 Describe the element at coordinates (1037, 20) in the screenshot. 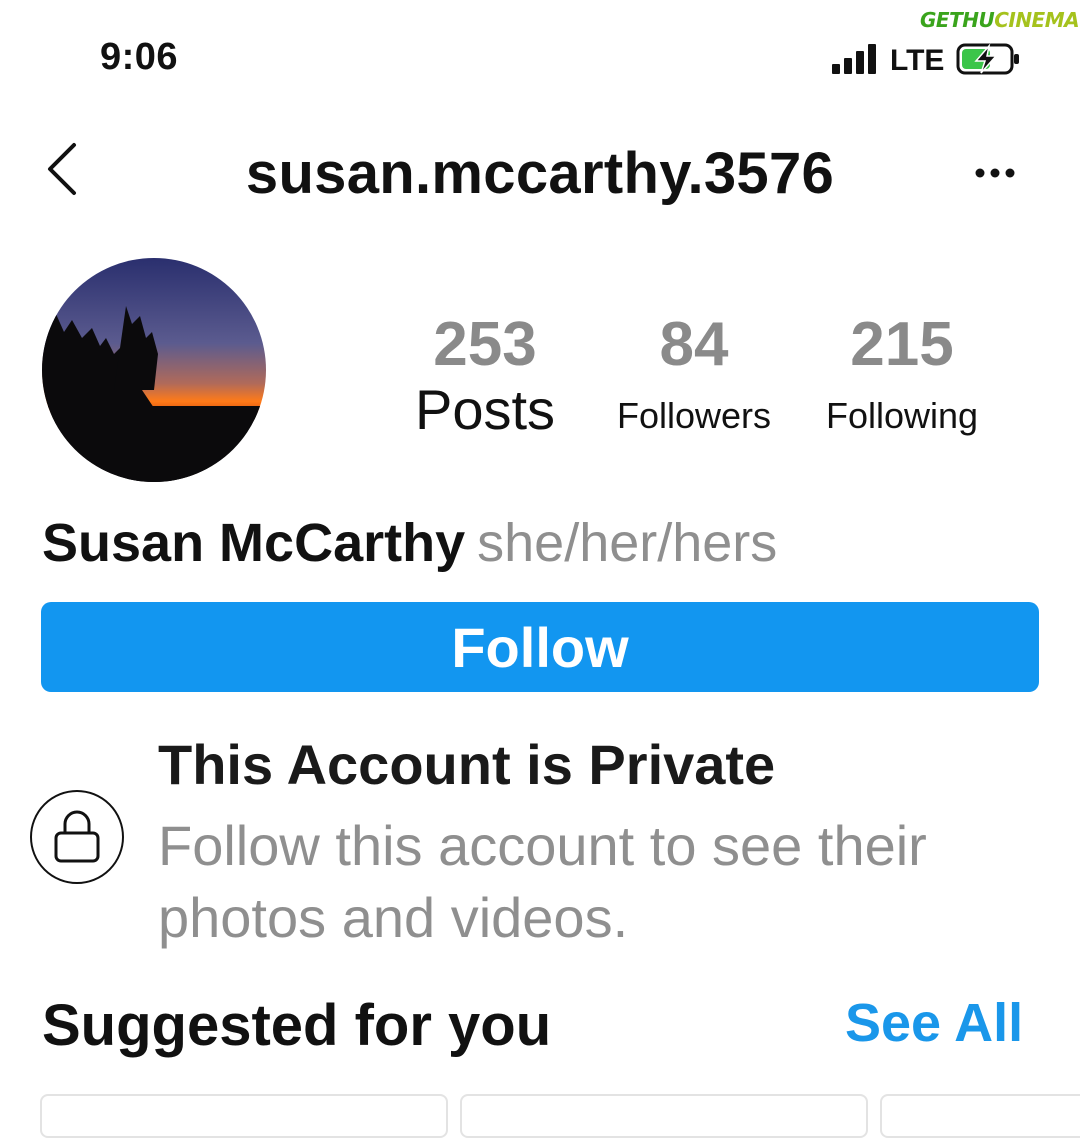

I see `watermark-text-2: CINEMA` at that location.